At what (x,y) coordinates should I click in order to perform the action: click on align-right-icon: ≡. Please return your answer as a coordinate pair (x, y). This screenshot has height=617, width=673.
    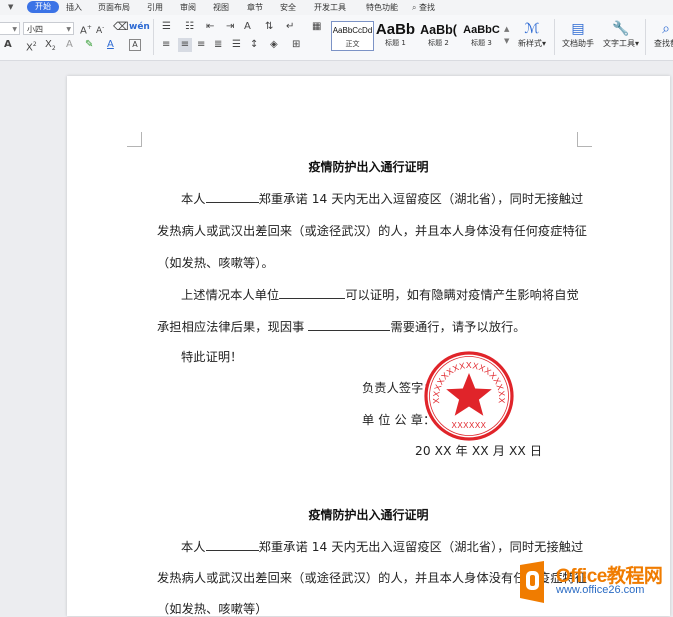
    Looking at the image, I should click on (201, 45).